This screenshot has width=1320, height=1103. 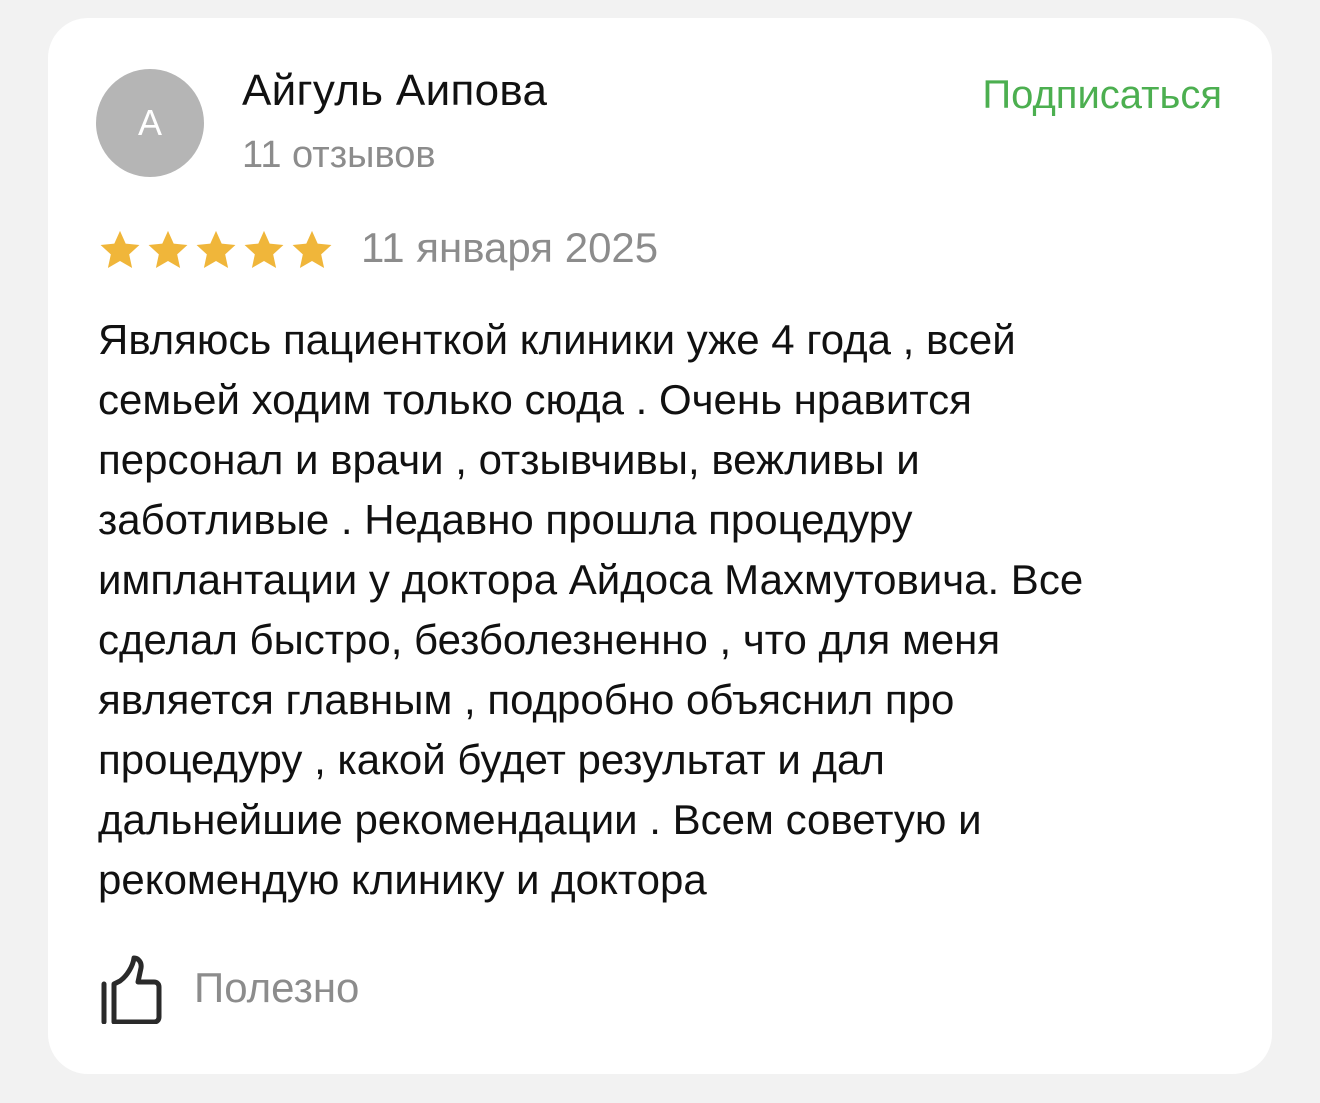 I want to click on subscribe-button: Подписаться, so click(x=1102, y=95).